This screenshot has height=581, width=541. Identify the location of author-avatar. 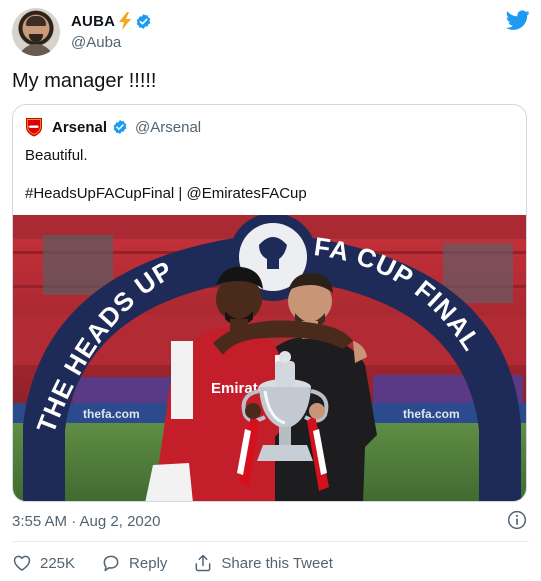
(36, 32).